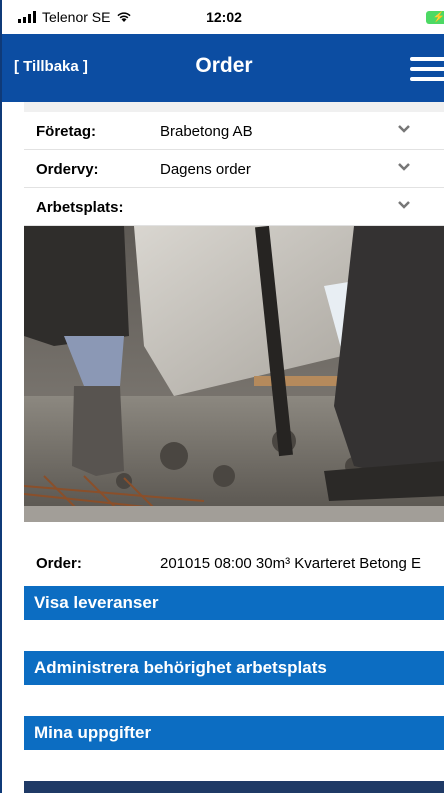 This screenshot has height=793, width=444. Describe the element at coordinates (427, 69) in the screenshot. I see `hamburger-icon` at that location.